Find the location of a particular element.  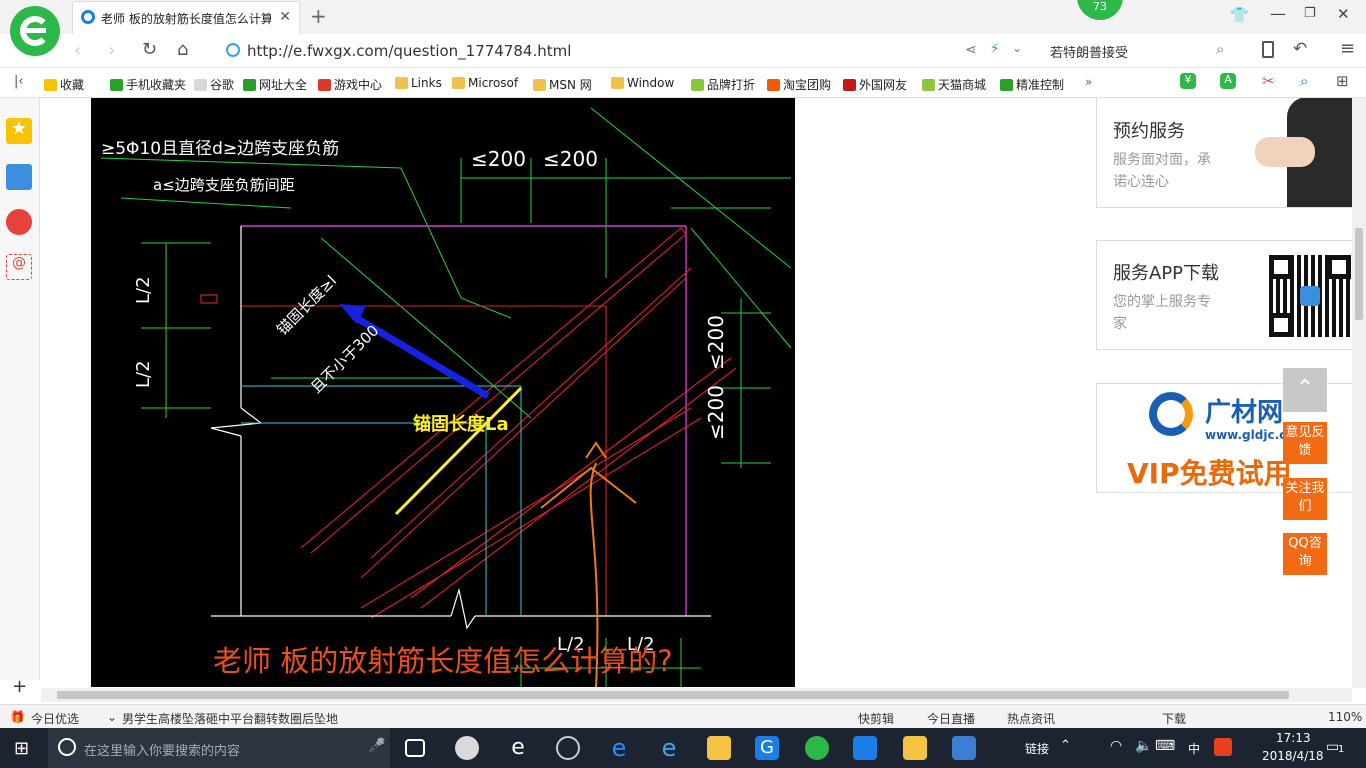

browser-360-icon is located at coordinates (817, 748).